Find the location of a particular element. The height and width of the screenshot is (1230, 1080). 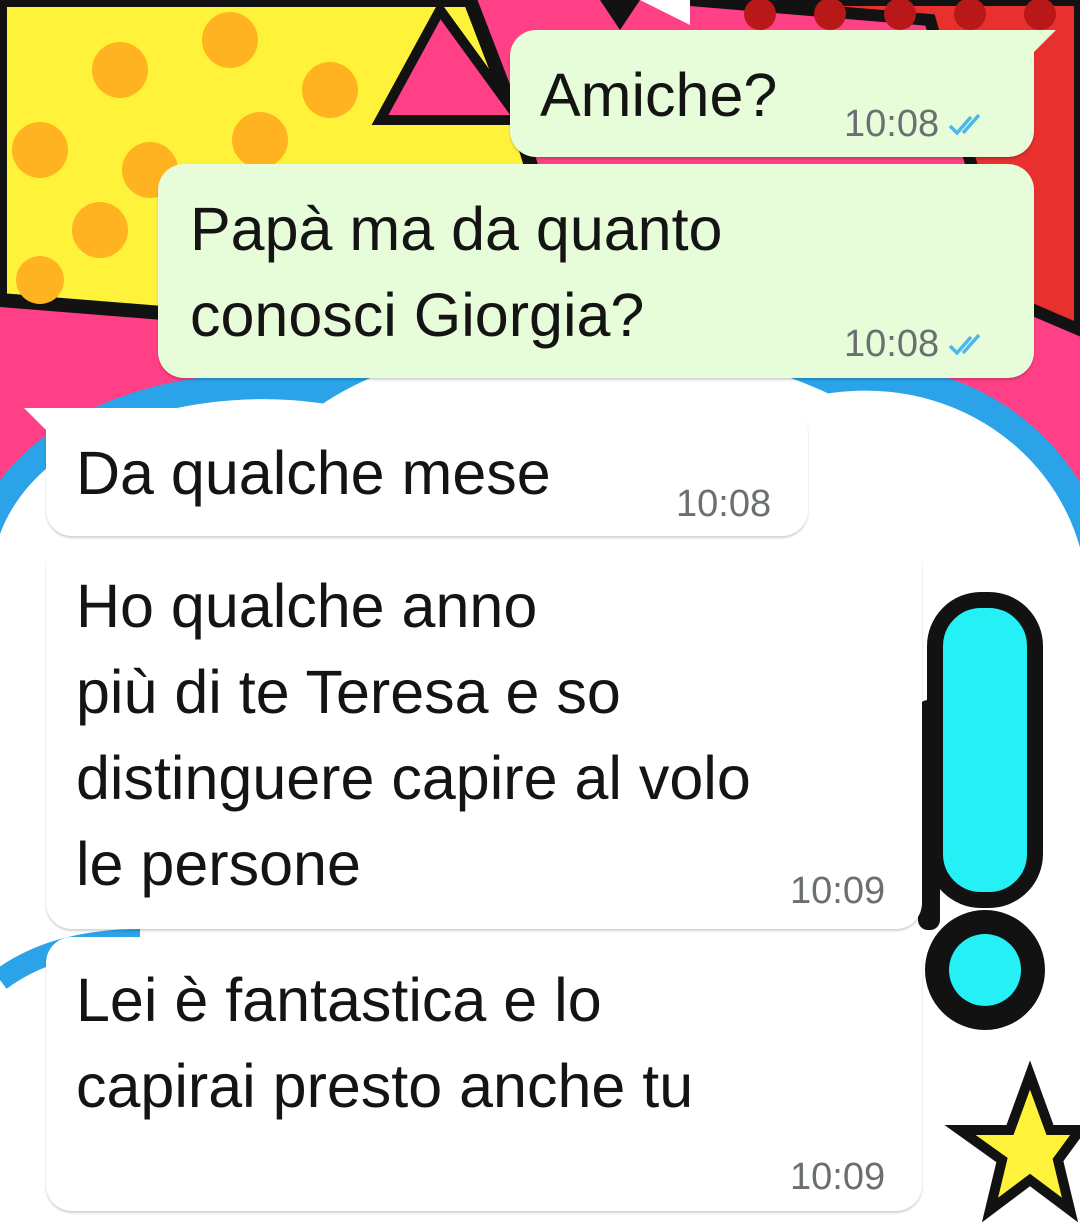

message-bubble-outgoing: Amiche? 10:08 is located at coordinates (772, 93).